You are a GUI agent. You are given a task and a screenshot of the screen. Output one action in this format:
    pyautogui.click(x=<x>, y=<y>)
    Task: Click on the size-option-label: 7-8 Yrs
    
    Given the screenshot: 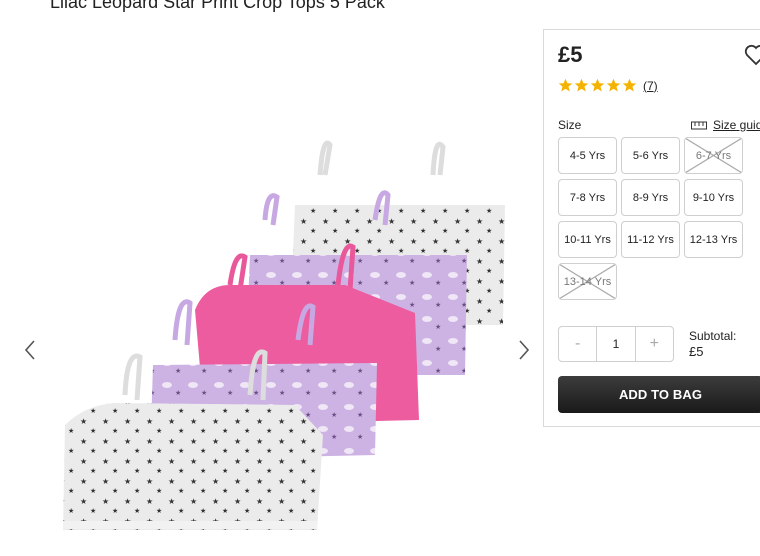 What is the action you would take?
    pyautogui.click(x=587, y=197)
    